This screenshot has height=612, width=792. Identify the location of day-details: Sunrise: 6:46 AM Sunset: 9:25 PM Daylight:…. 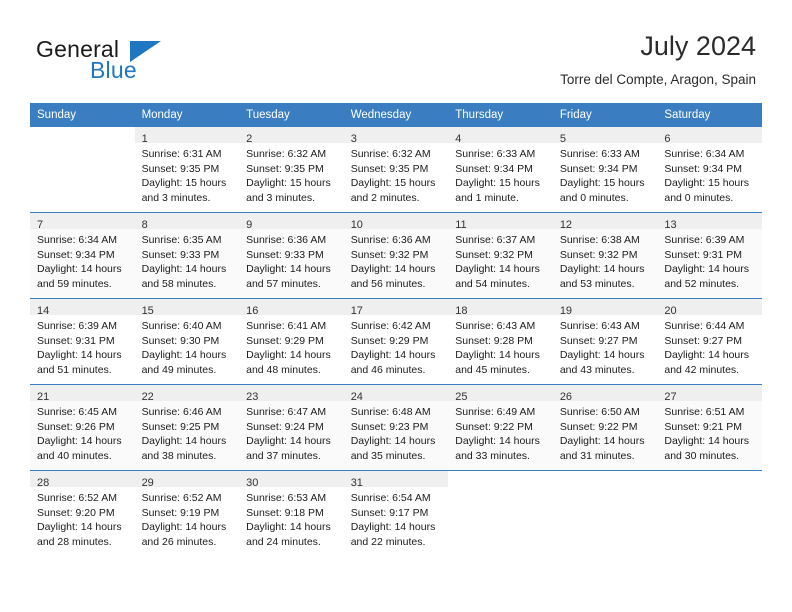
(187, 432).